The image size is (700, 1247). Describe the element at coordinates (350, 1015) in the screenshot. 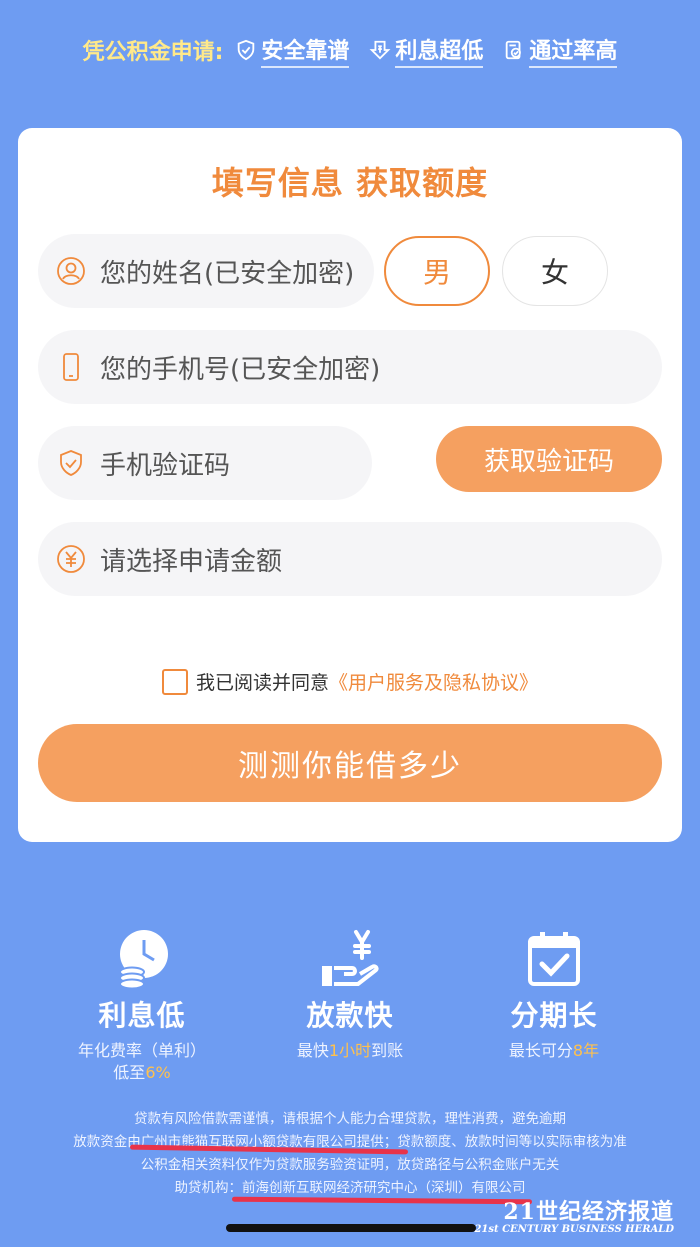

I see `perk-fast-payout-title: 放款快` at that location.